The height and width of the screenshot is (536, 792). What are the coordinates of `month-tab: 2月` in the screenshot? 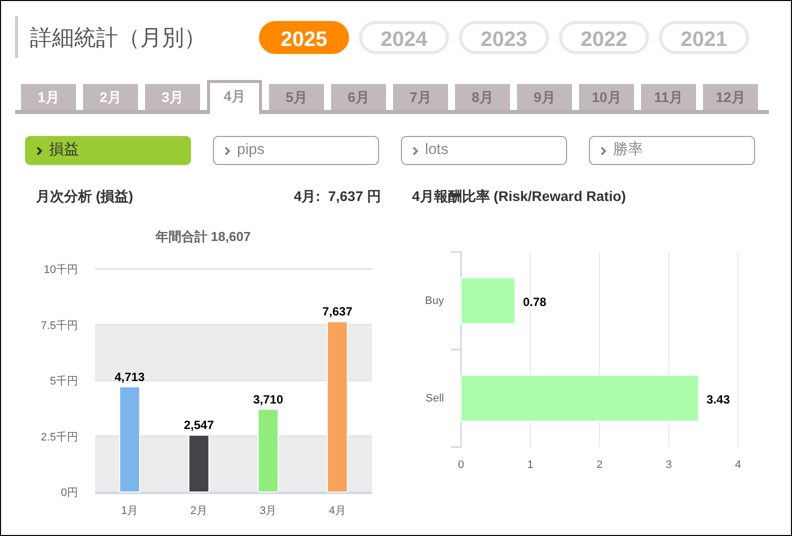 It's located at (110, 97).